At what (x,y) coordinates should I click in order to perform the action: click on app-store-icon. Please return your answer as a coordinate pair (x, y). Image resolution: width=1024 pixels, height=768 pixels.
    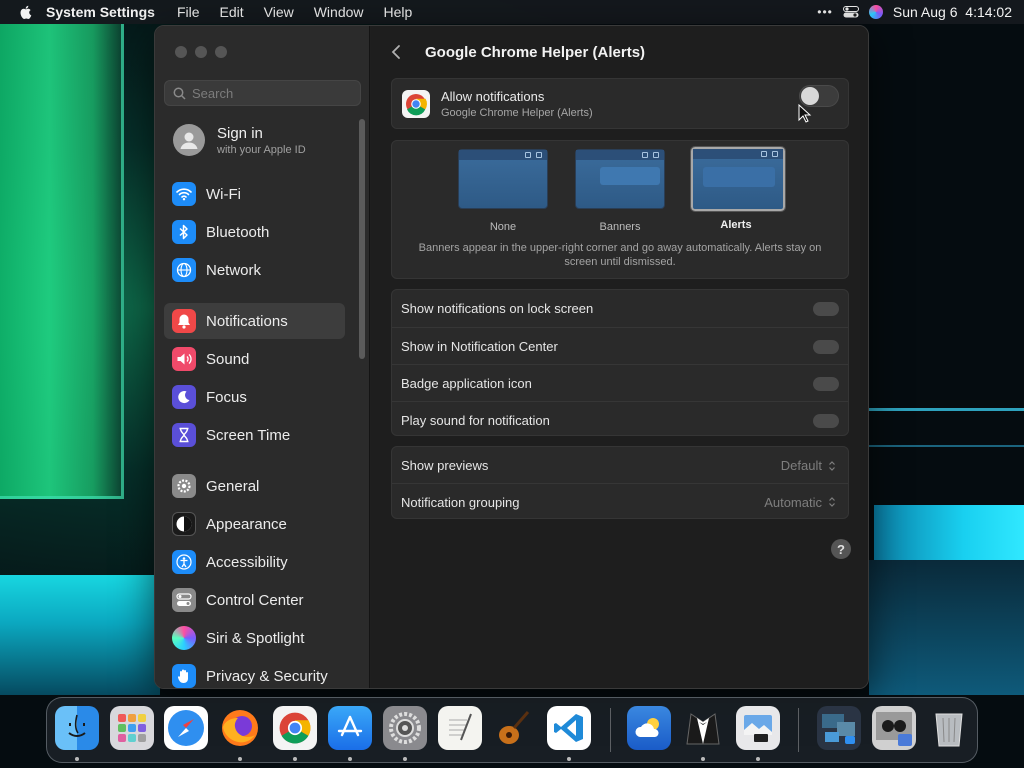
    Looking at the image, I should click on (350, 728).